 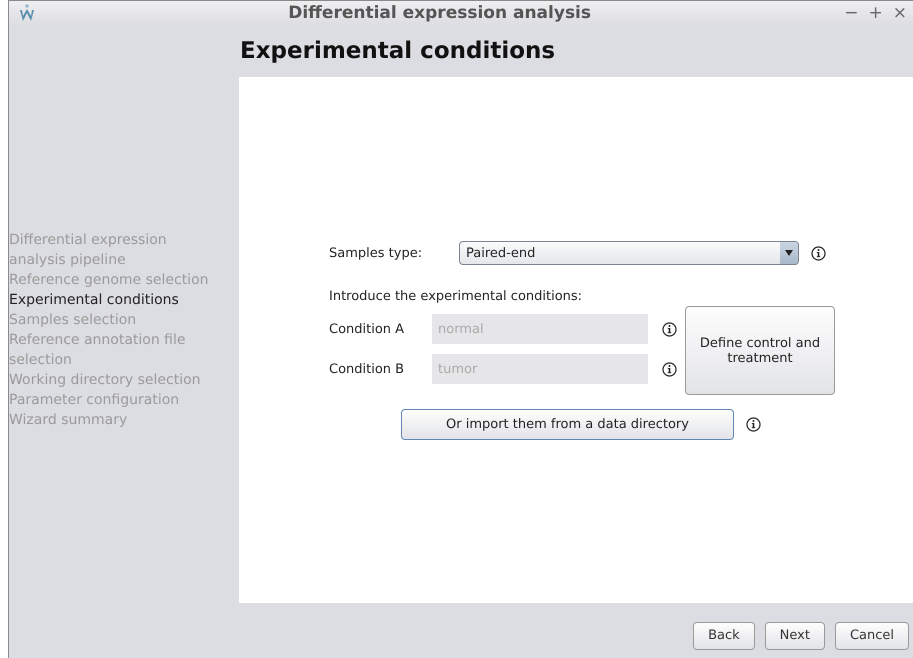 I want to click on window-control: +, so click(x=875, y=13).